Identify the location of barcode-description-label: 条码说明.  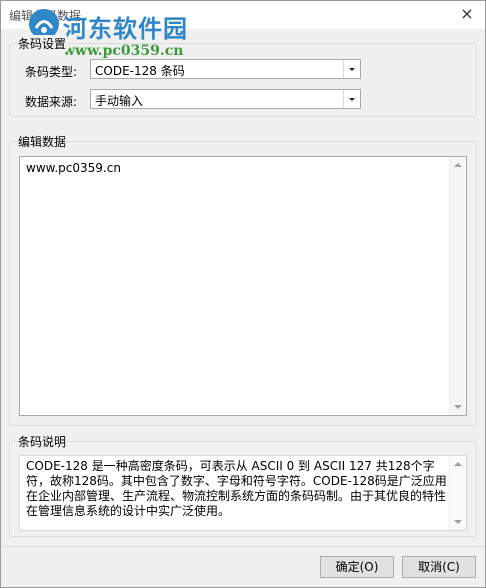
(42, 441).